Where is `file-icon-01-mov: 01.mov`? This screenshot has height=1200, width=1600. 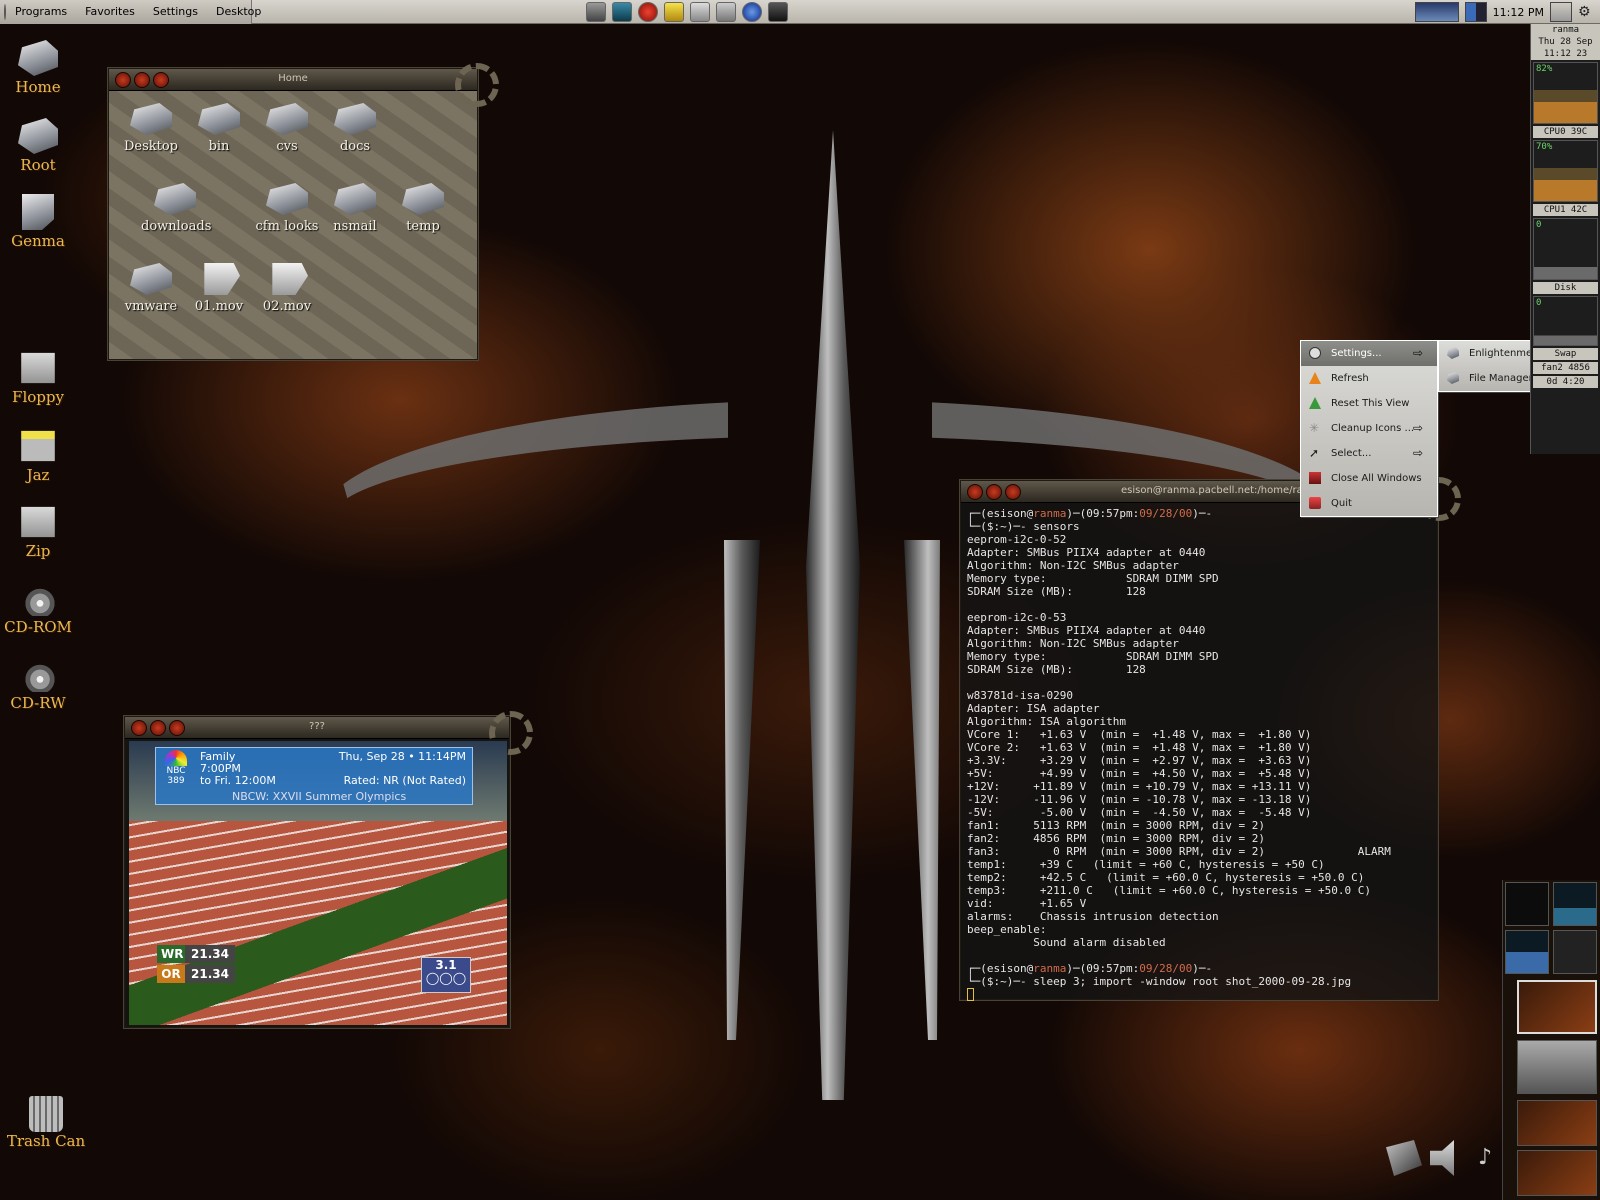
file-icon-01-mov: 01.mov is located at coordinates (219, 288).